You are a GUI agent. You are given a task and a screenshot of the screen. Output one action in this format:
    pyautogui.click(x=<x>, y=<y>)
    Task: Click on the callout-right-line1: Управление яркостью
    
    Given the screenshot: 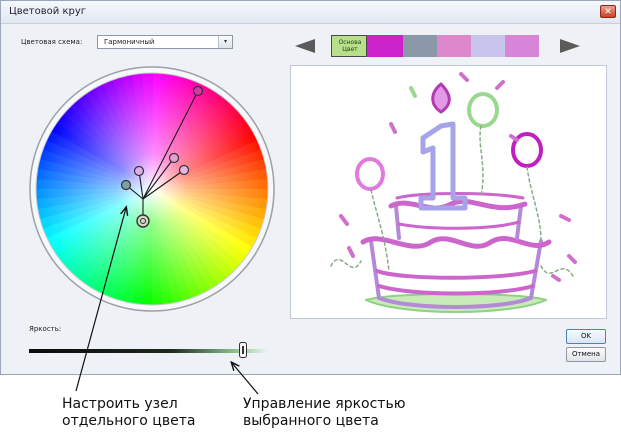 What is the action you would take?
    pyautogui.click(x=324, y=404)
    